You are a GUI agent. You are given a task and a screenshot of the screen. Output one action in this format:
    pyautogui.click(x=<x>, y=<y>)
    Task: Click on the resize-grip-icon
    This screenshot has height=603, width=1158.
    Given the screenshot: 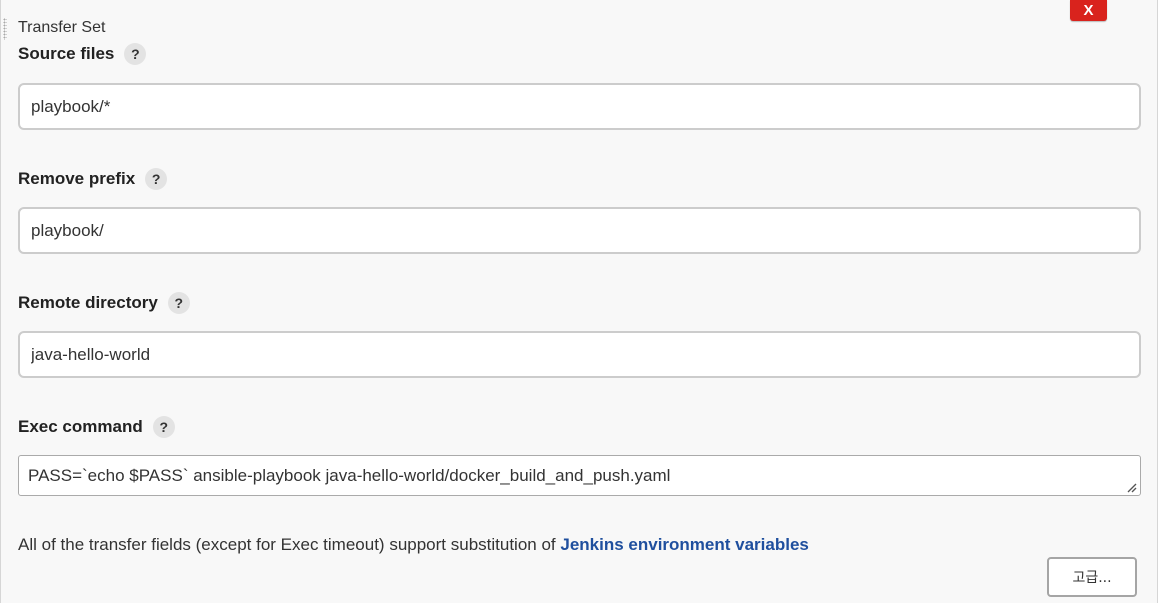 What is the action you would take?
    pyautogui.click(x=1131, y=487)
    